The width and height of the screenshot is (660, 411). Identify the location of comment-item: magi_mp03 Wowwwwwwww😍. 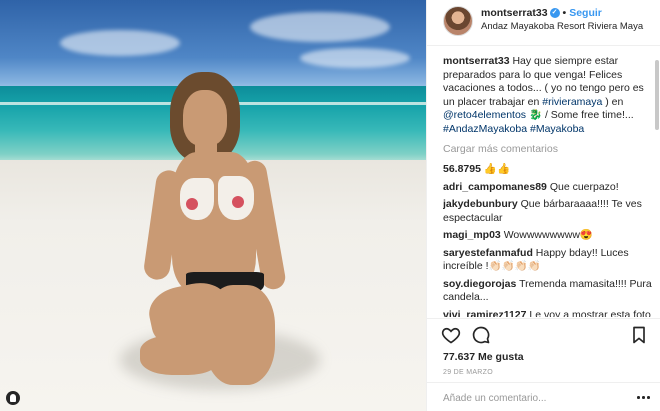
(549, 236).